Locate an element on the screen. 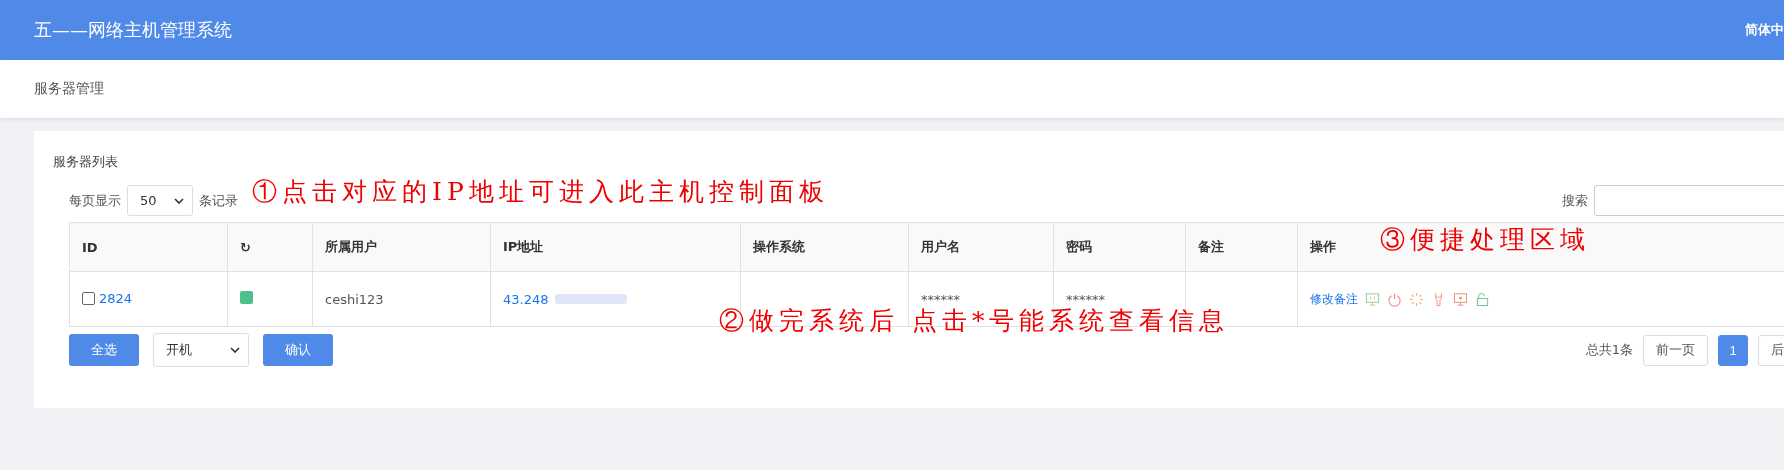 This screenshot has width=1784, height=470. annotation-text: ②做完系统后 点击*号能系统查看信息 is located at coordinates (974, 321).